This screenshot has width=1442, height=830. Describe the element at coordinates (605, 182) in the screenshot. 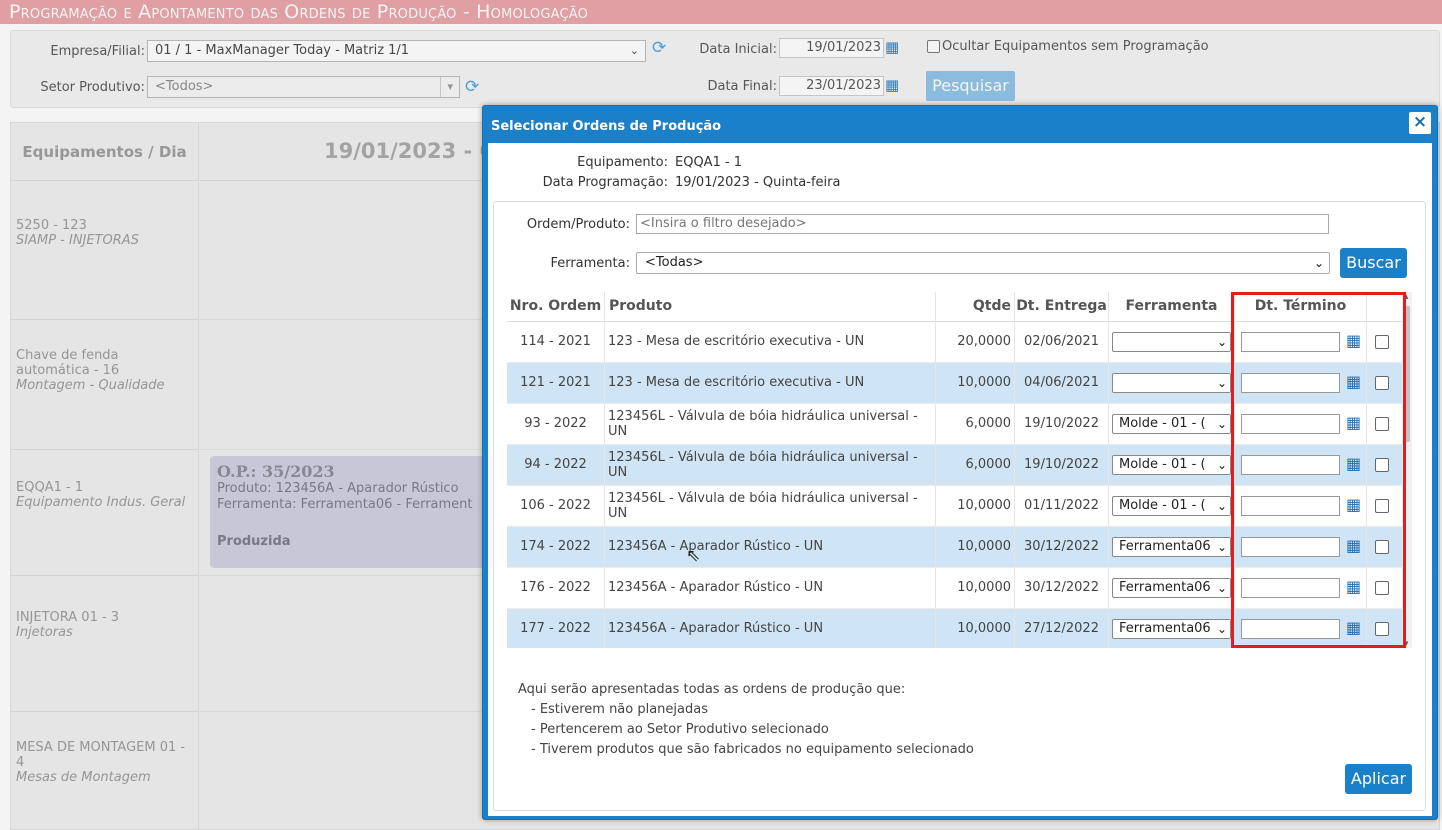

I see `data-programacao-label: Data Programação:` at that location.